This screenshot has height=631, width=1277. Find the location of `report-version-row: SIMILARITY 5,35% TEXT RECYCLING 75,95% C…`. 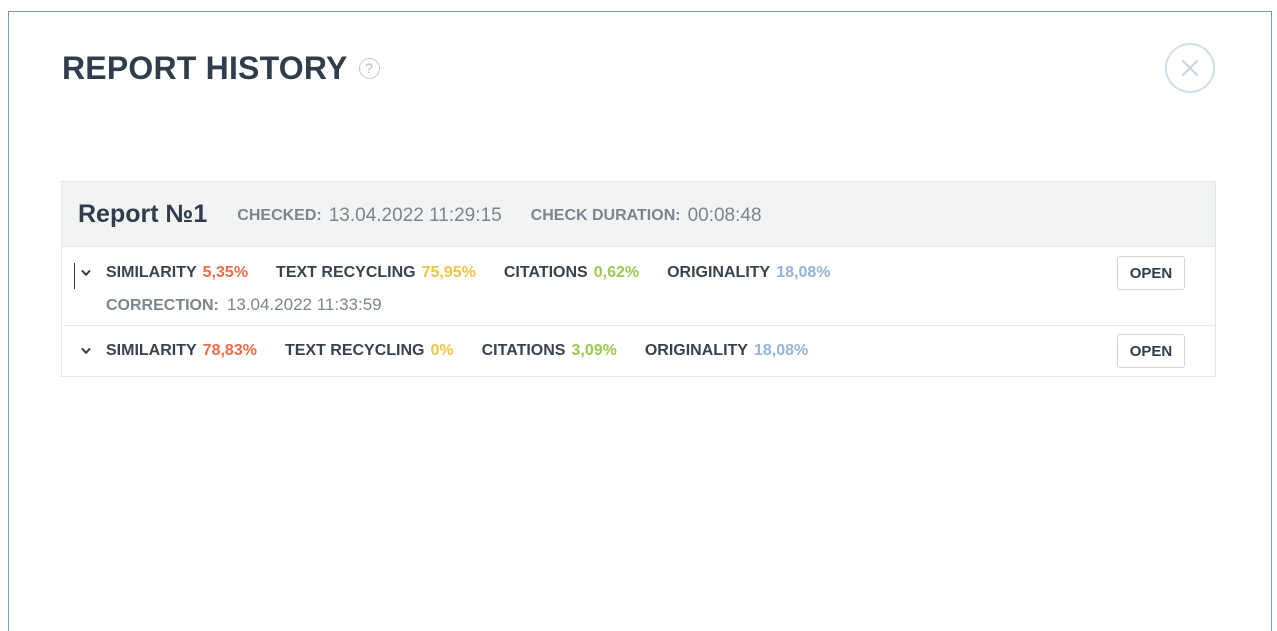

report-version-row: SIMILARITY 5,35% TEXT RECYCLING 75,95% C… is located at coordinates (638, 286).